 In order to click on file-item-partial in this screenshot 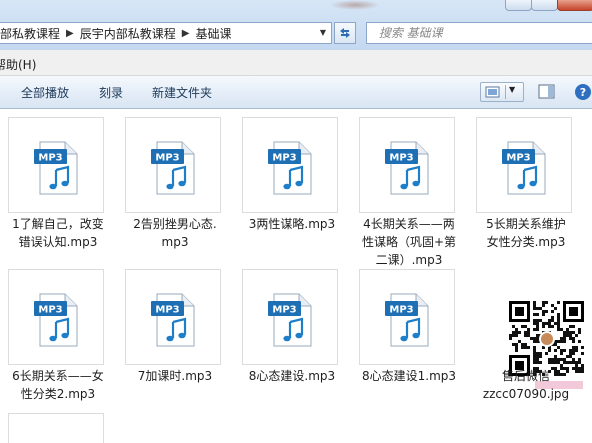, I will do `click(58, 424)`.